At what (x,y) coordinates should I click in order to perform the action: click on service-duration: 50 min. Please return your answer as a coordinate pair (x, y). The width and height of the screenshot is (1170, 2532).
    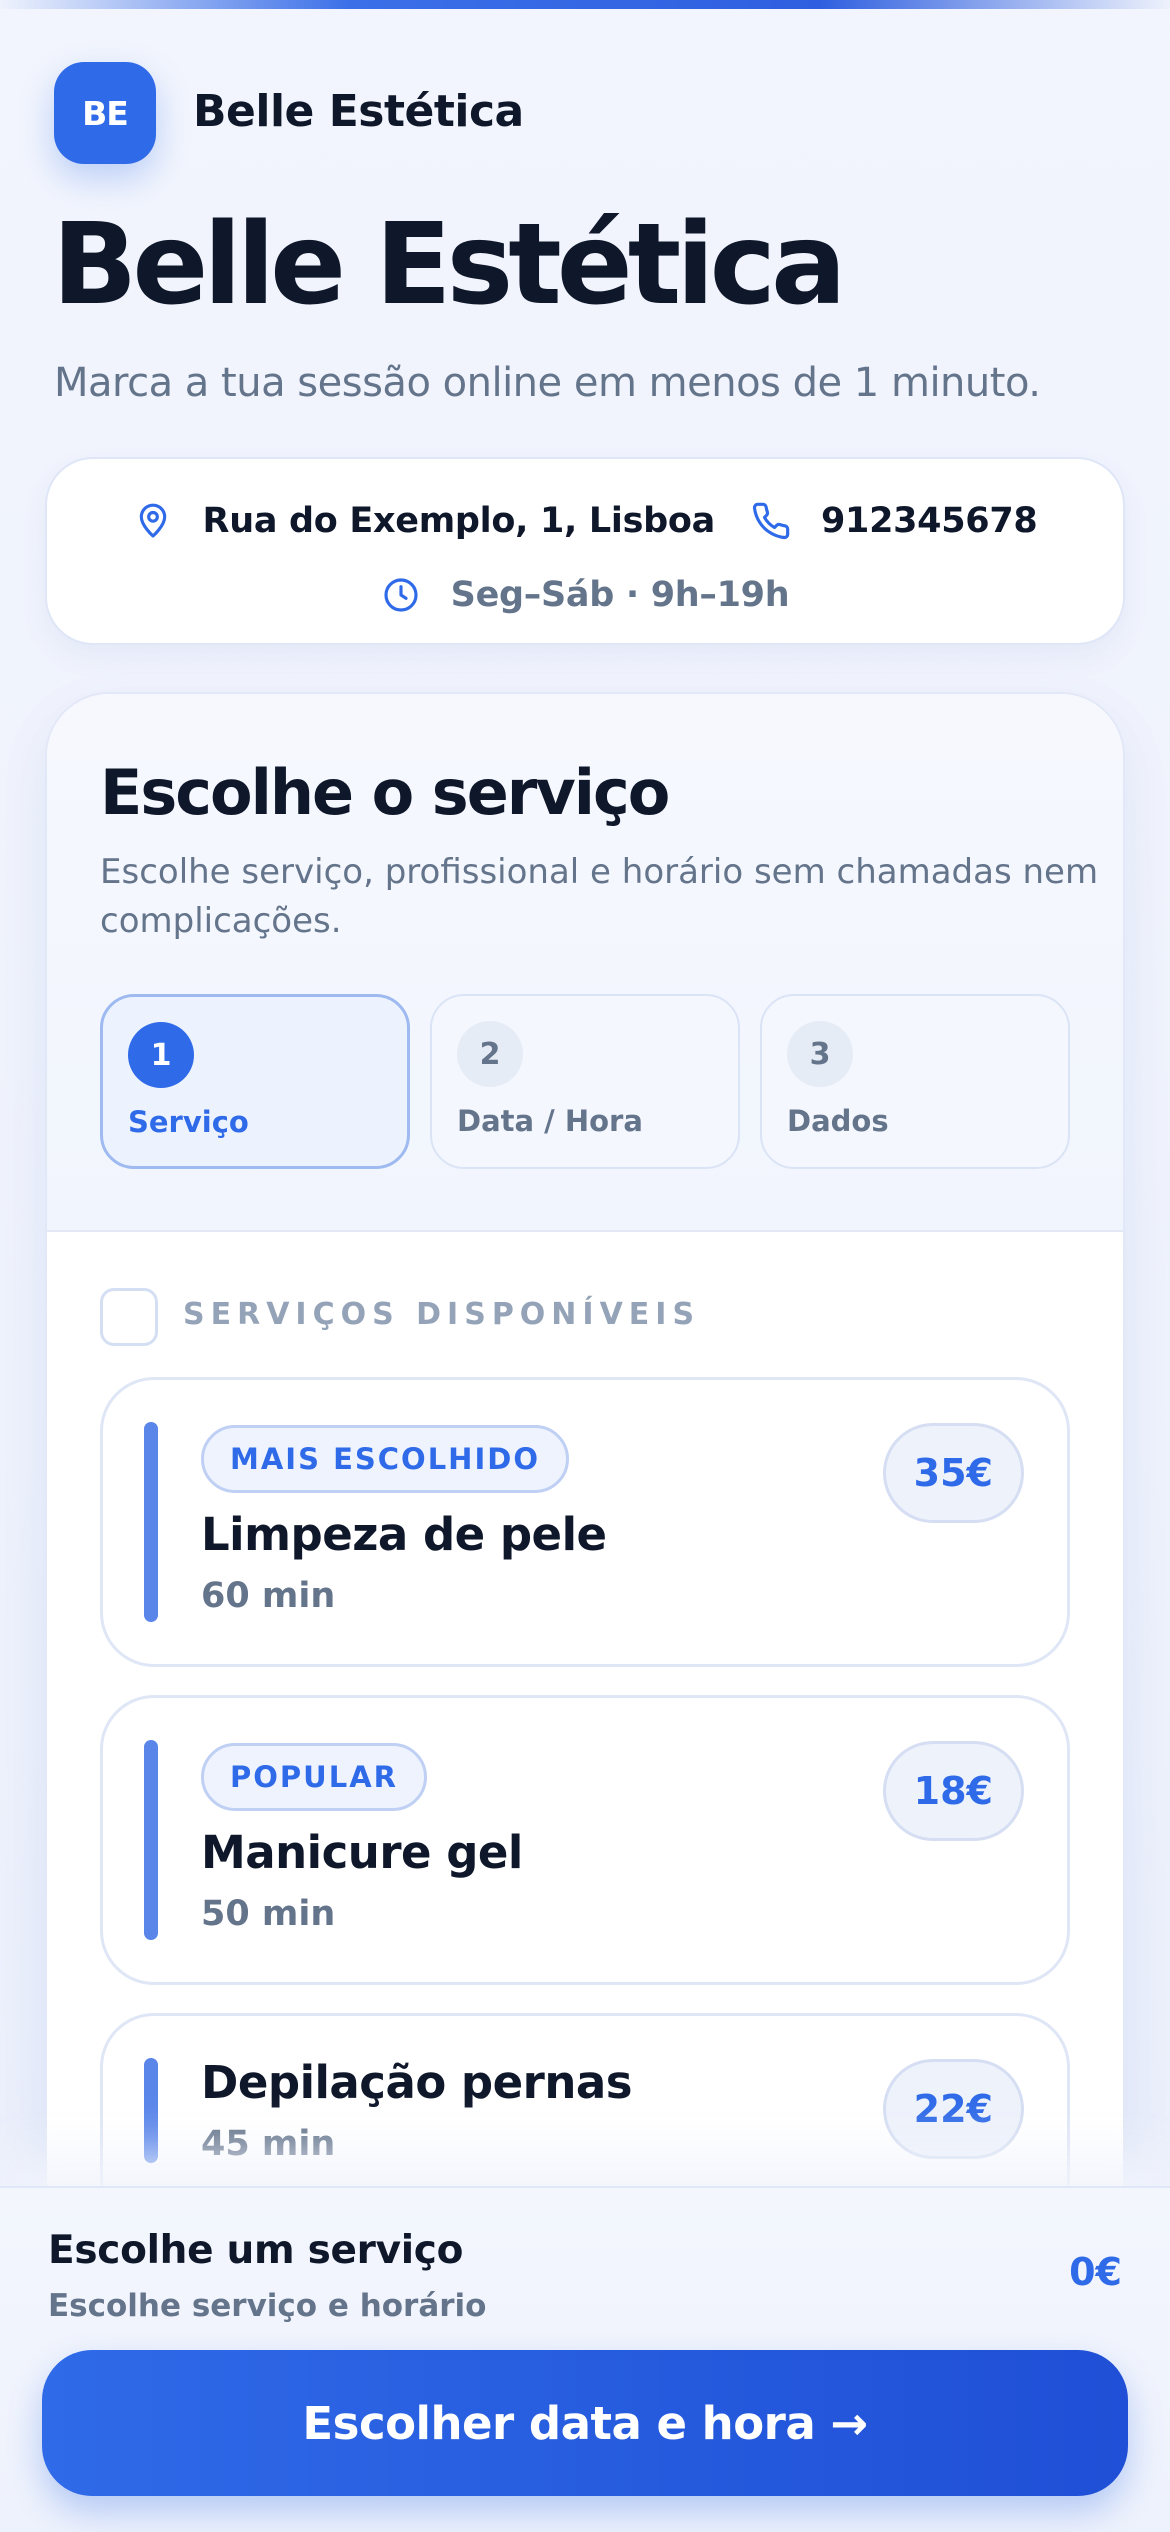
    Looking at the image, I should click on (268, 1914).